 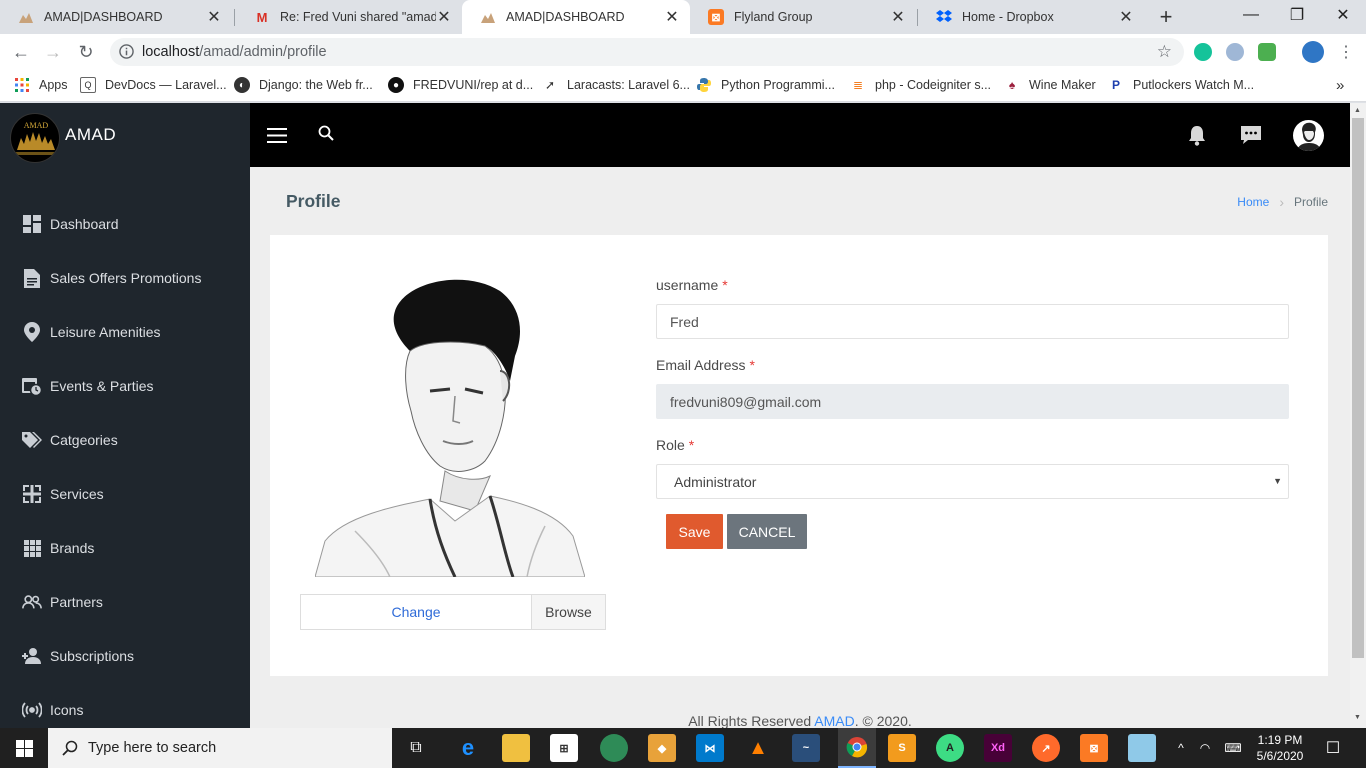 What do you see at coordinates (125, 656) in the screenshot?
I see `sidebar-item-subscriptions: Subscriptions` at bounding box center [125, 656].